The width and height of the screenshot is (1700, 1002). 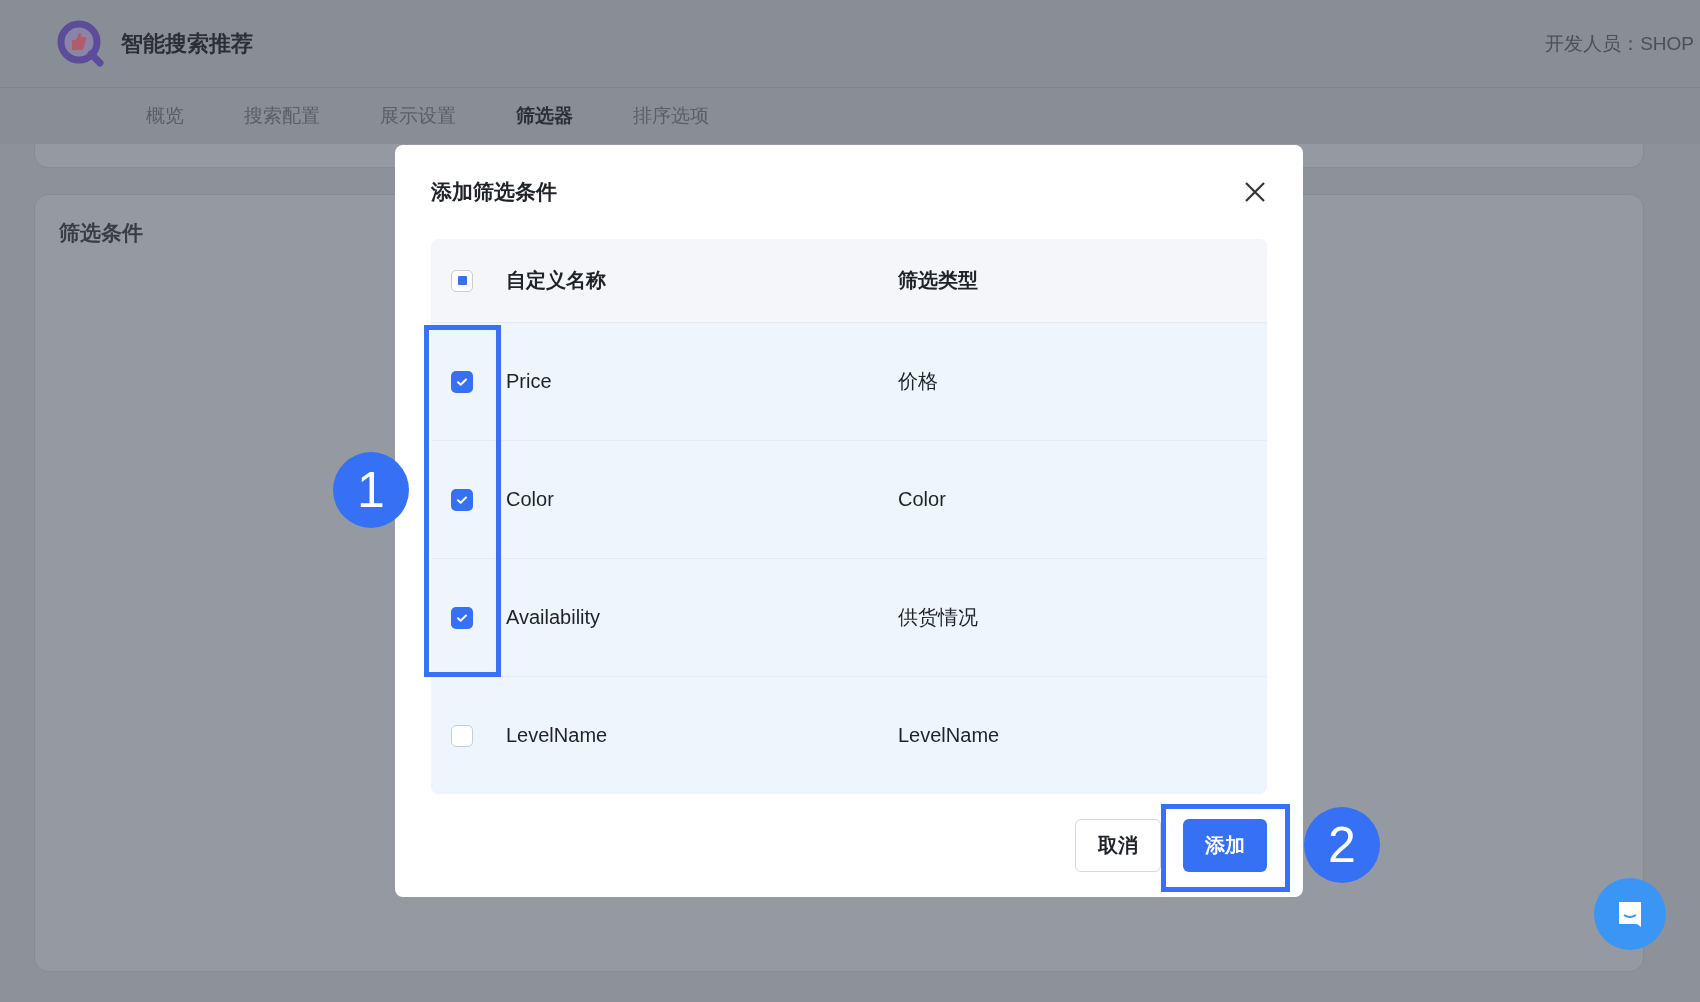 I want to click on dialog-title: 添加筛选条件, so click(x=494, y=192).